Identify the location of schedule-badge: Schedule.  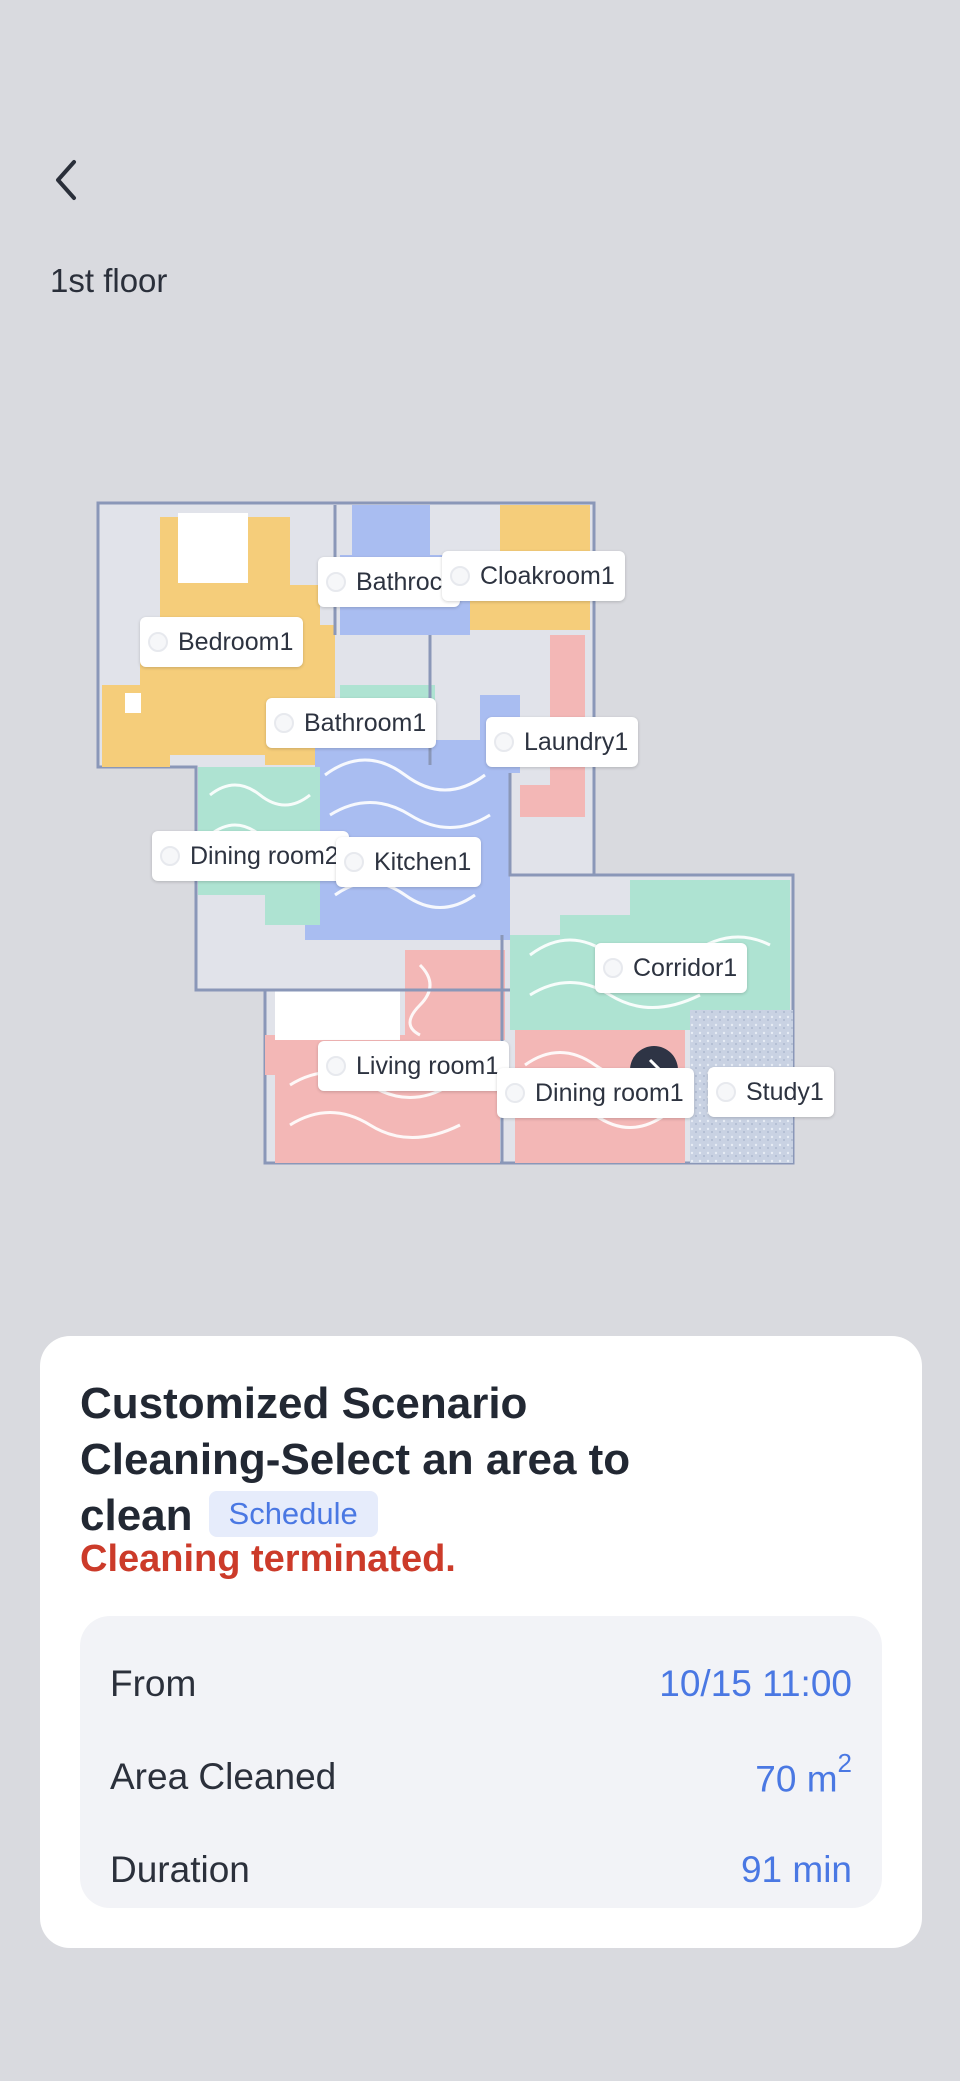
(293, 1514).